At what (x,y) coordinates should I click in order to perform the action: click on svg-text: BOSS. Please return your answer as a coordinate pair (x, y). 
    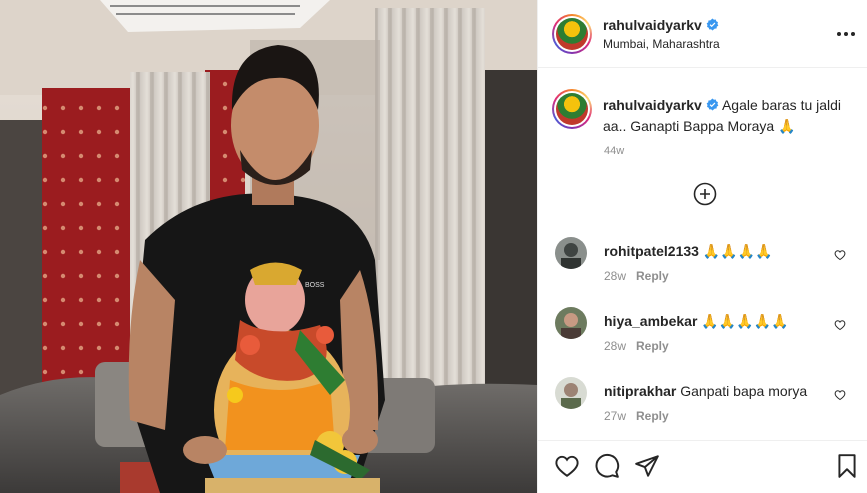
    Looking at the image, I should click on (315, 285).